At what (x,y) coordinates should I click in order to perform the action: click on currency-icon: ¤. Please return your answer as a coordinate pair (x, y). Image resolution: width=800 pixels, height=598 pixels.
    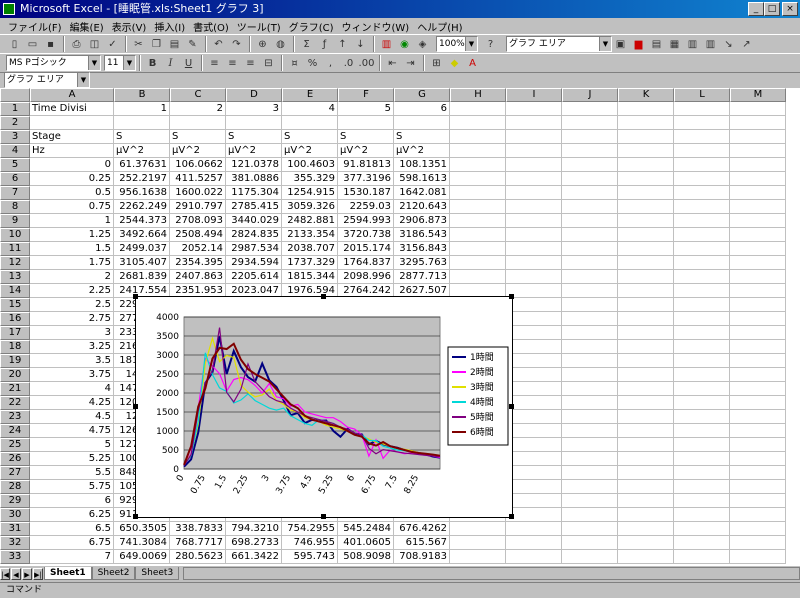
    Looking at the image, I should click on (294, 63).